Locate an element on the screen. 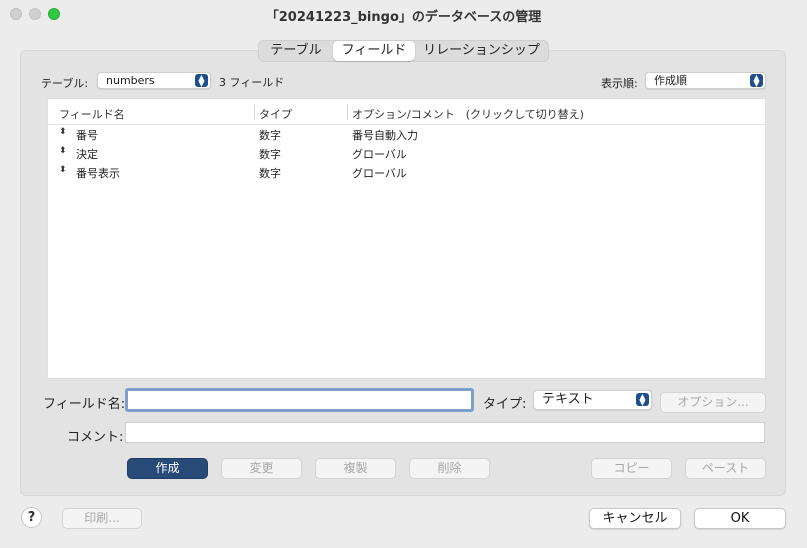  tab-bar: テーブル フィールド リレーションシップ is located at coordinates (403, 51).